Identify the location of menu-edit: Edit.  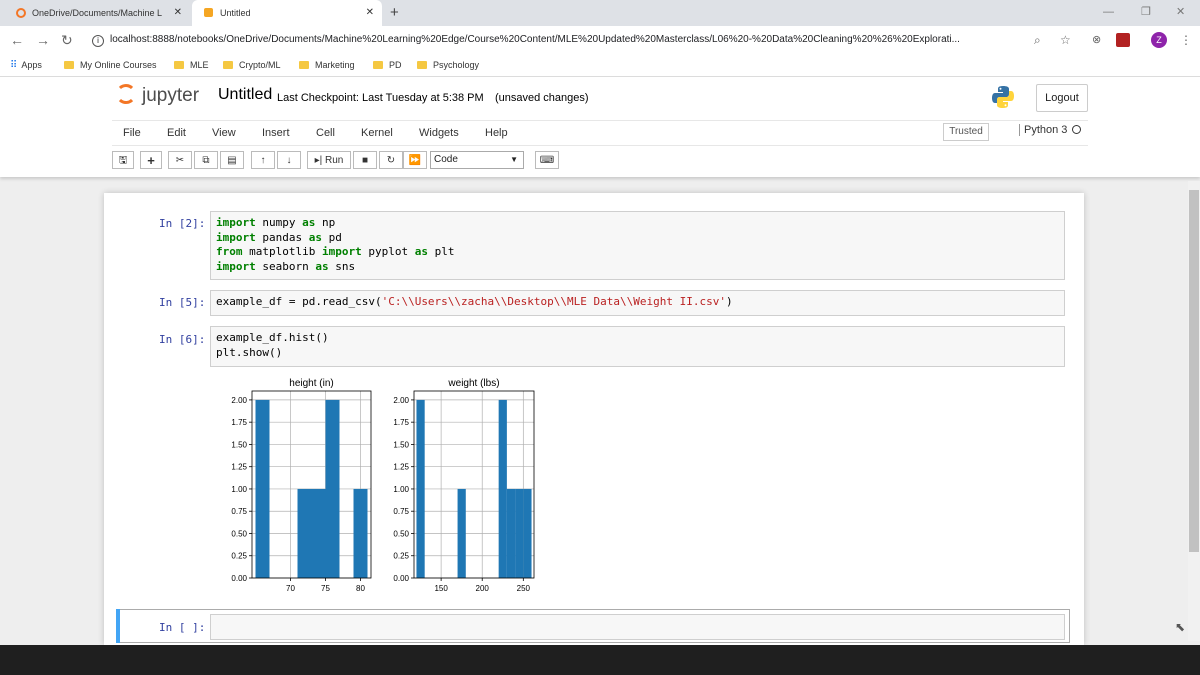
(176, 133).